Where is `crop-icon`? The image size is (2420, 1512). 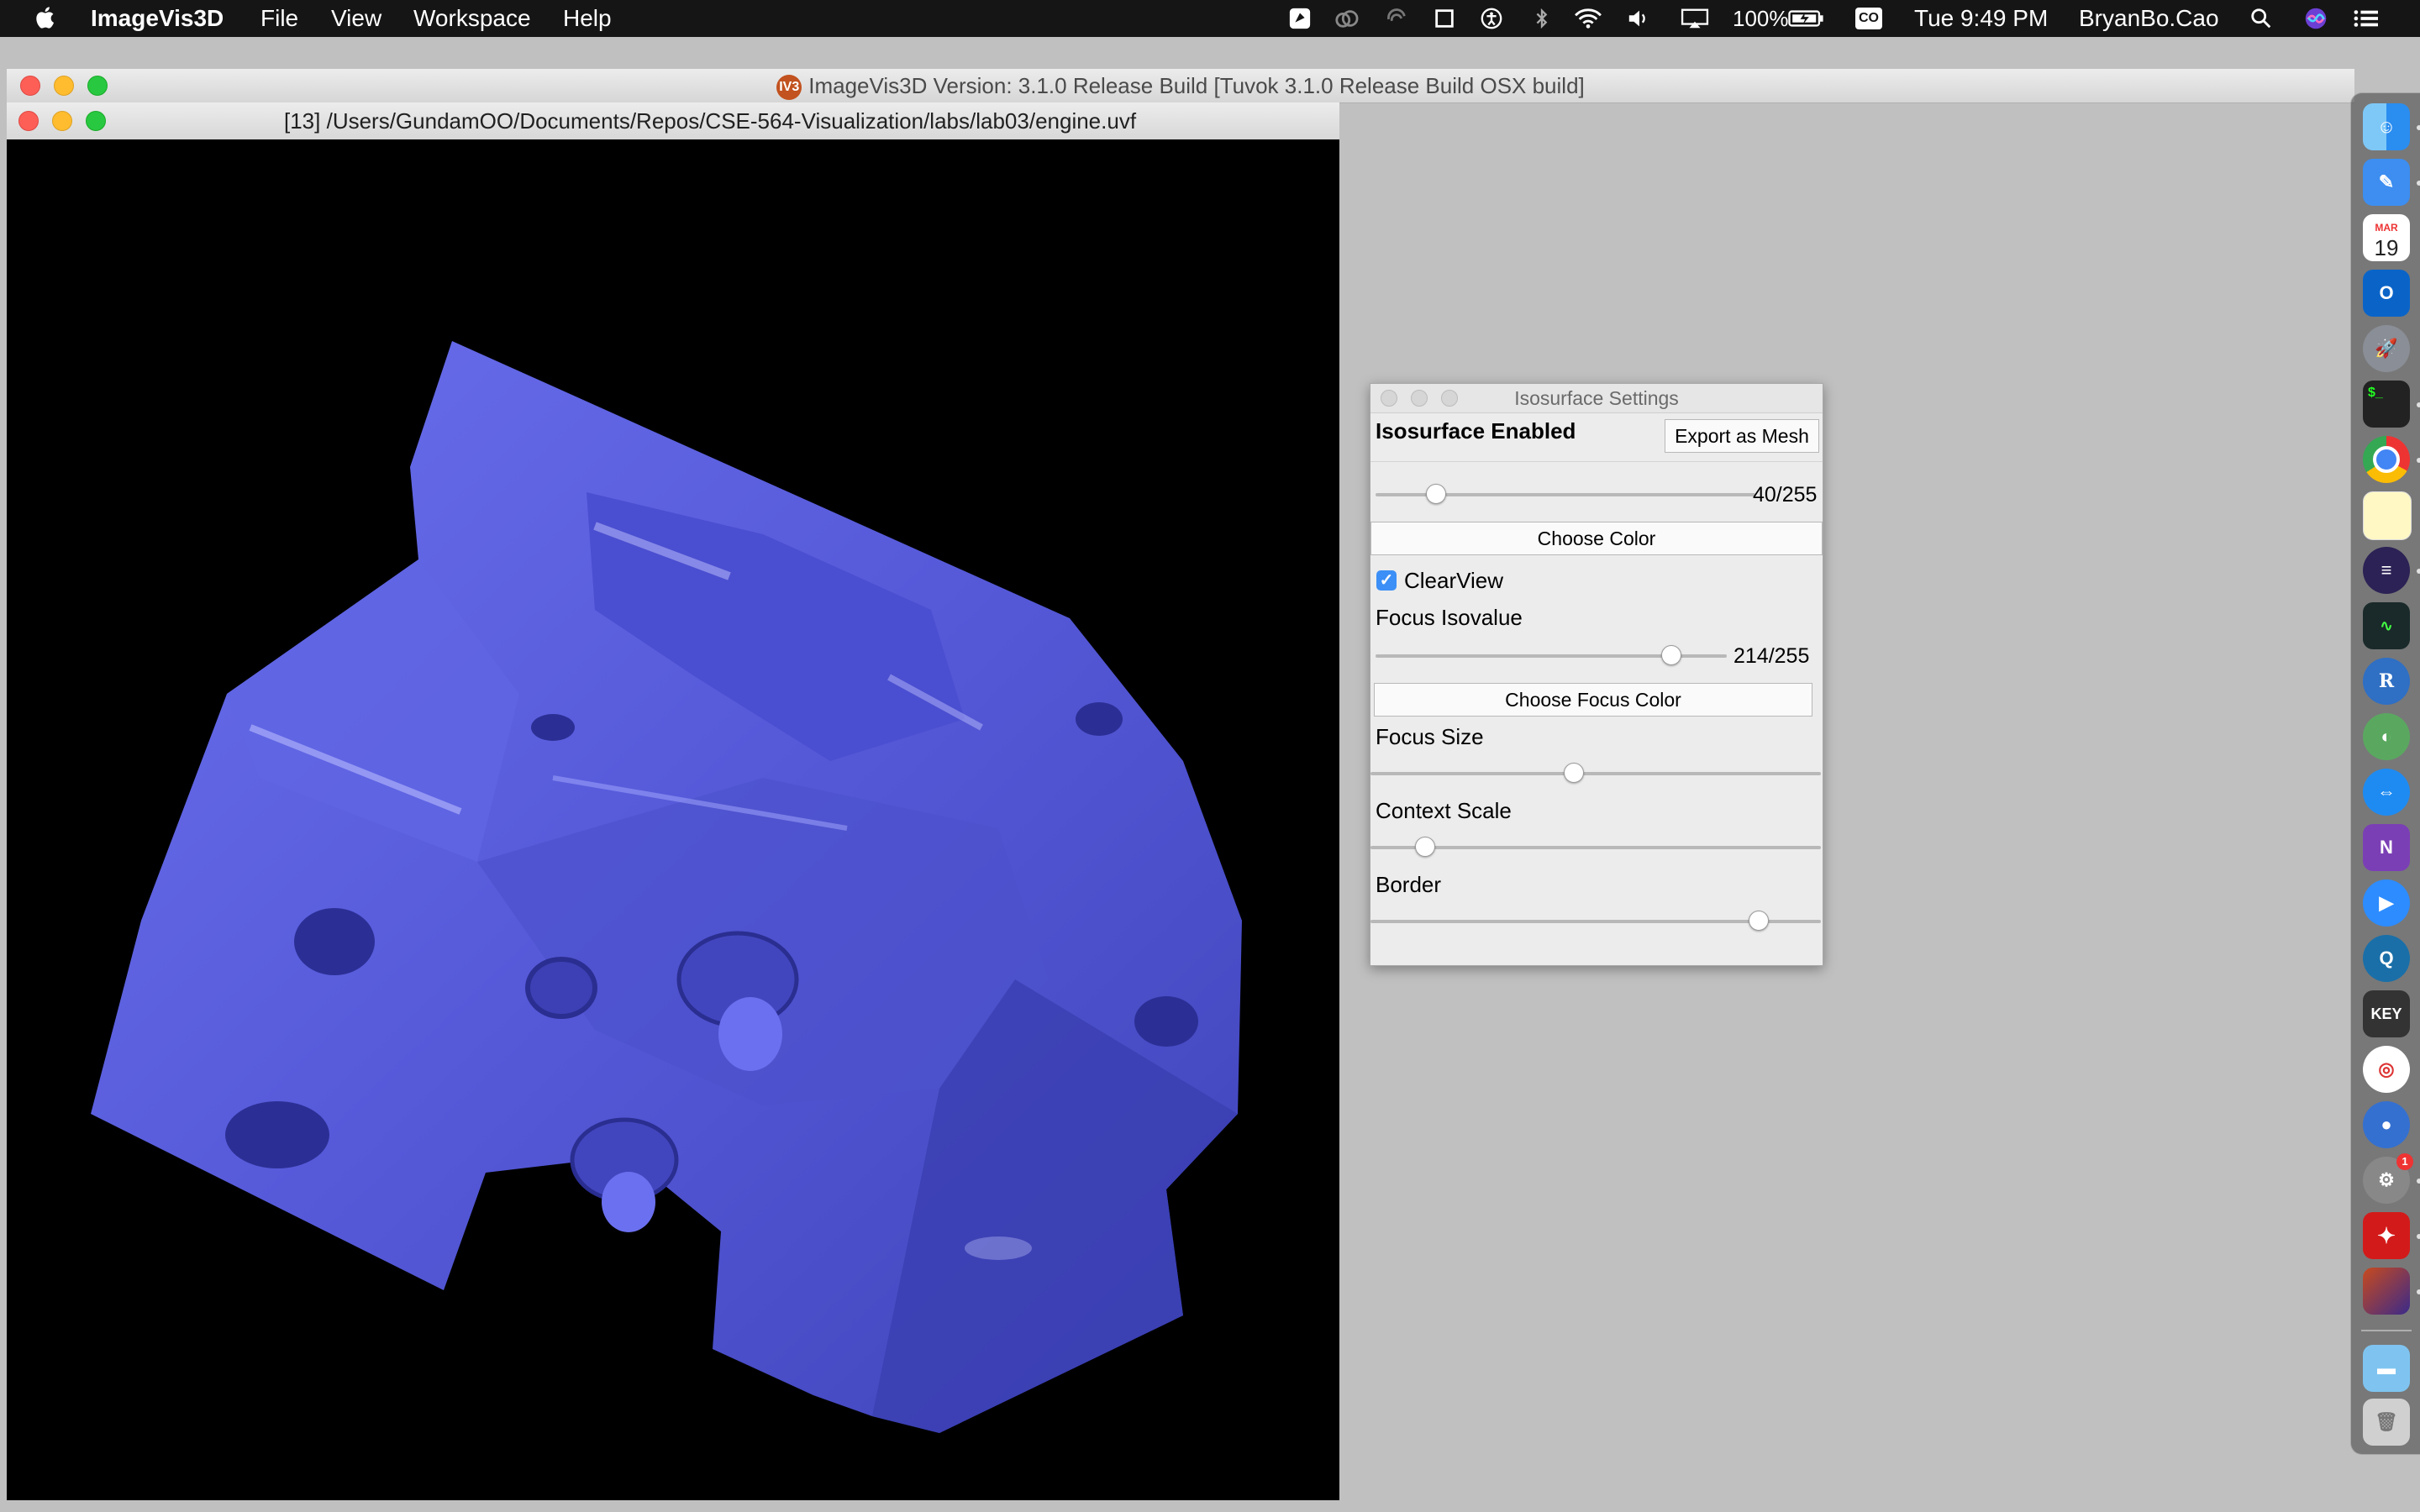 crop-icon is located at coordinates (1444, 18).